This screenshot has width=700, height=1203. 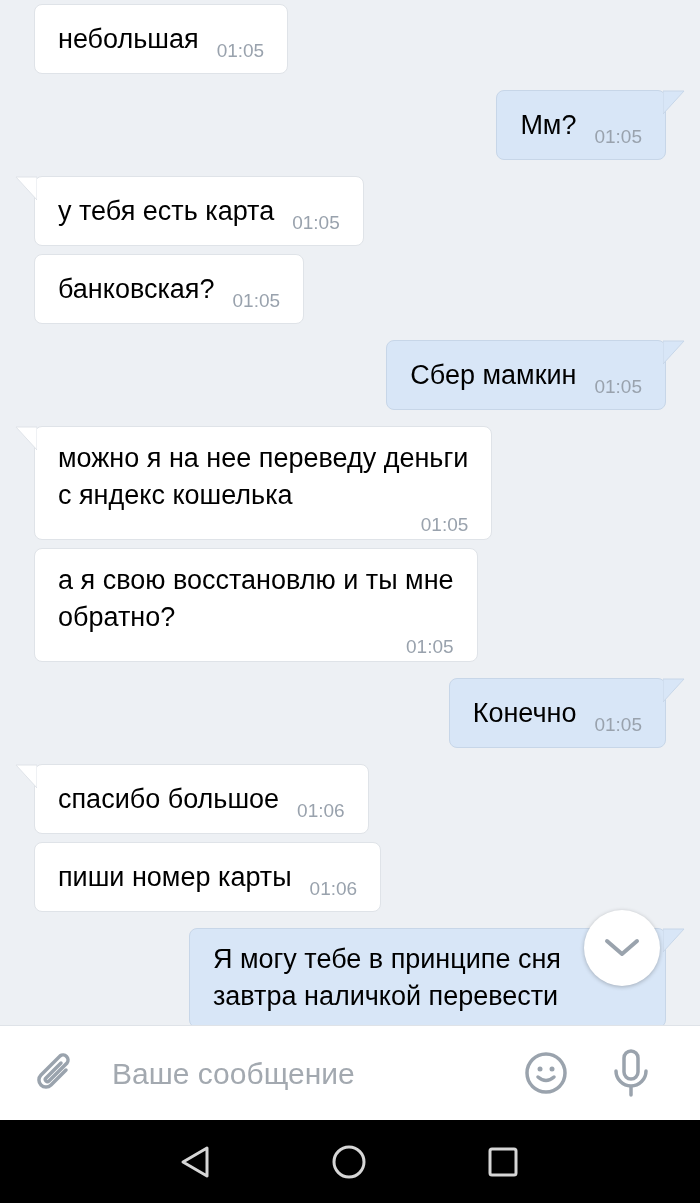 I want to click on emoji-icon, so click(x=546, y=1073).